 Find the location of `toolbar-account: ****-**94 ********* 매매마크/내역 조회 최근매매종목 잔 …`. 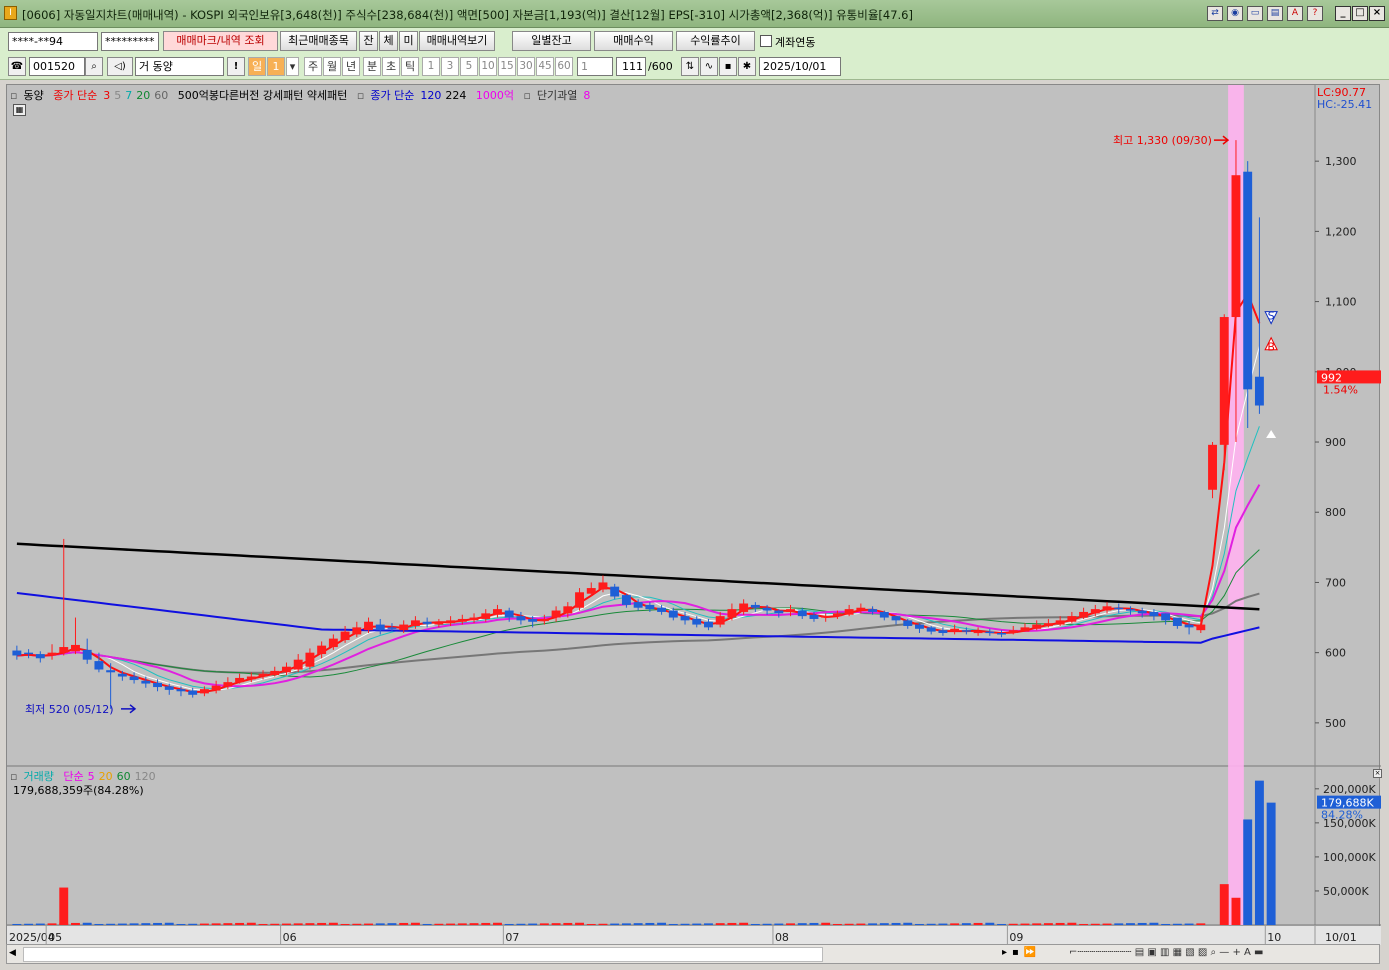

toolbar-account: ****-**94 ********* 매매마크/내역 조회 최근매매종목 잔 … is located at coordinates (694, 41).